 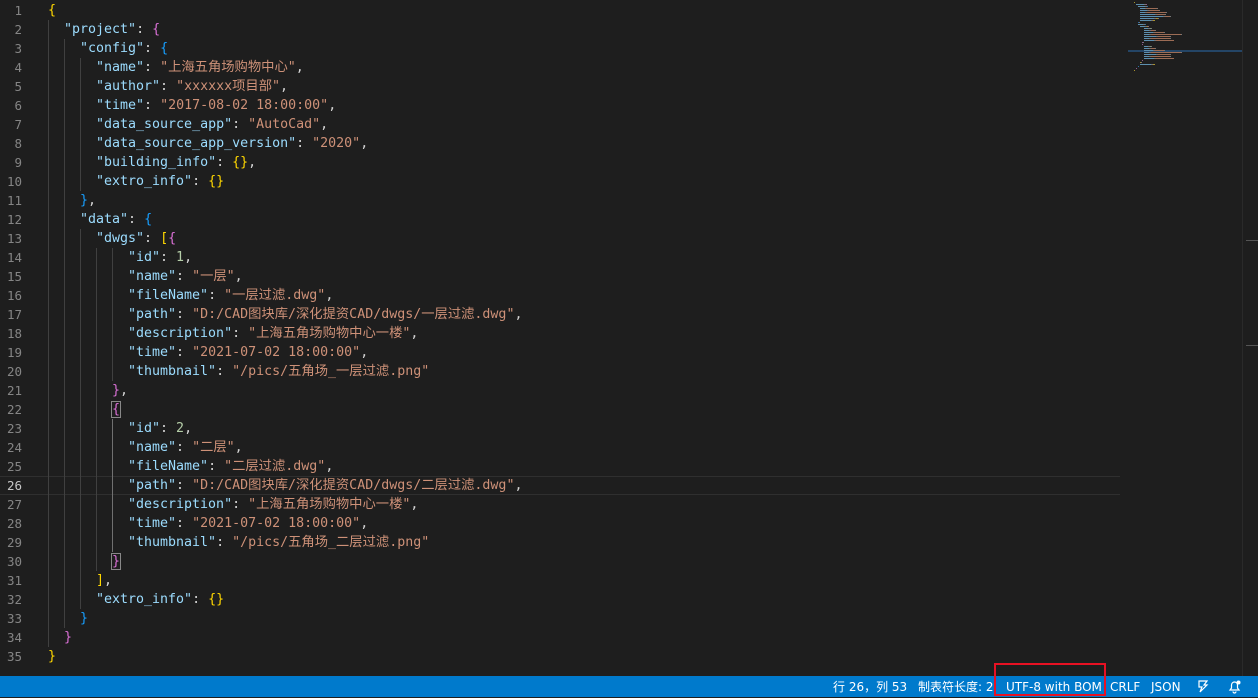 What do you see at coordinates (560, 580) in the screenshot?
I see `code-line: 31],` at bounding box center [560, 580].